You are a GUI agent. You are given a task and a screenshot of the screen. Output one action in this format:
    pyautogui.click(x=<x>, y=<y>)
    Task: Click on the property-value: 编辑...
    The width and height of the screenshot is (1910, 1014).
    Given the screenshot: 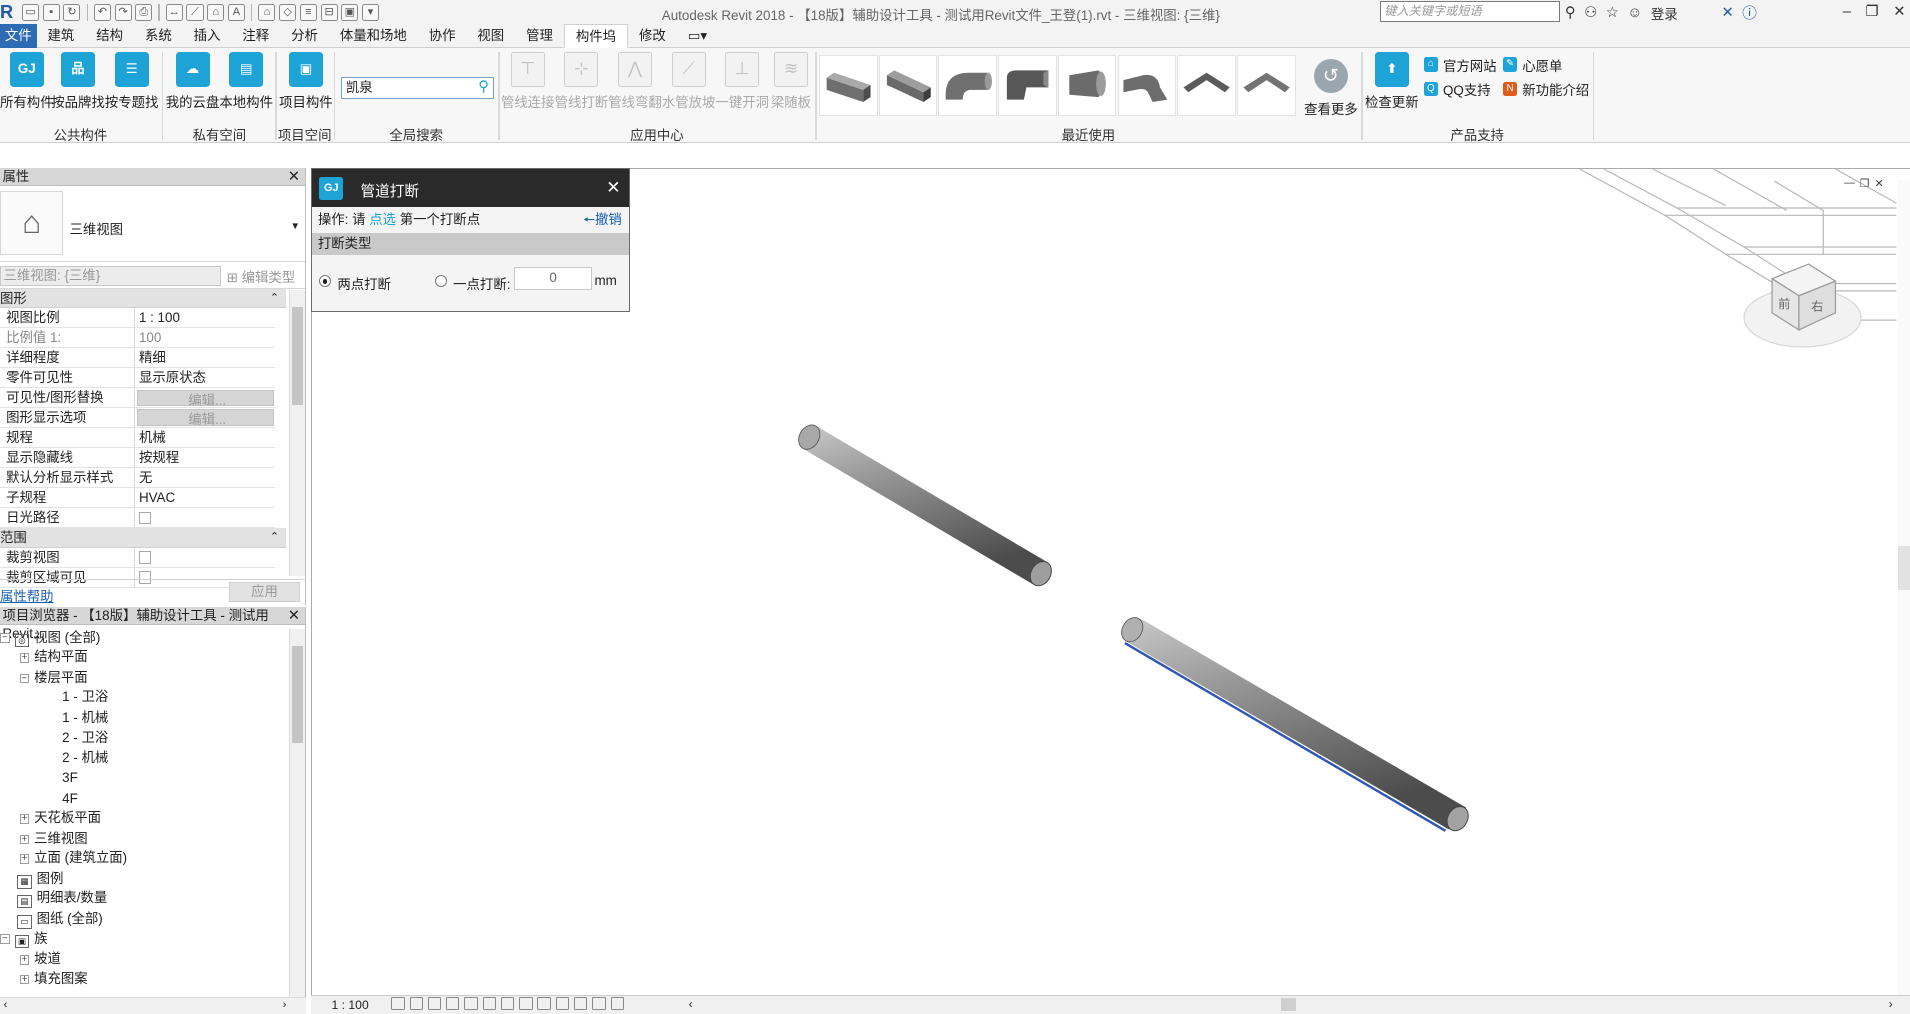 What is the action you would take?
    pyautogui.click(x=205, y=398)
    